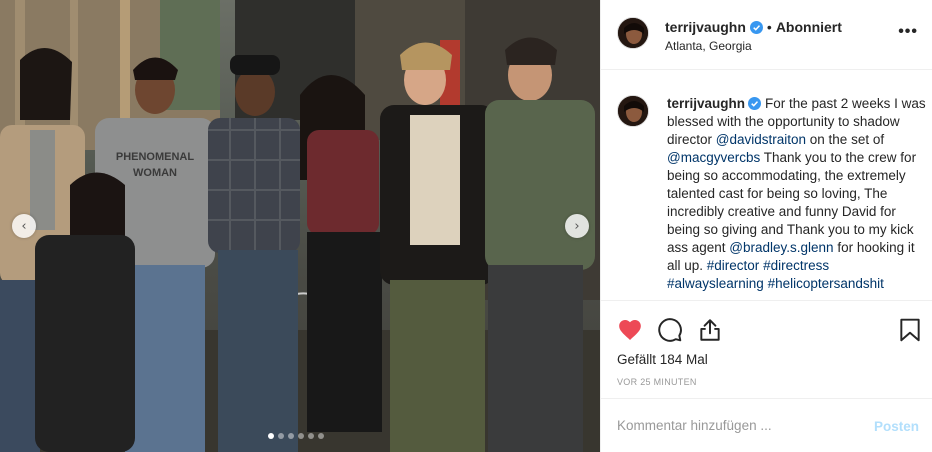 The height and width of the screenshot is (452, 932). I want to click on comment-form: Posten, so click(766, 425).